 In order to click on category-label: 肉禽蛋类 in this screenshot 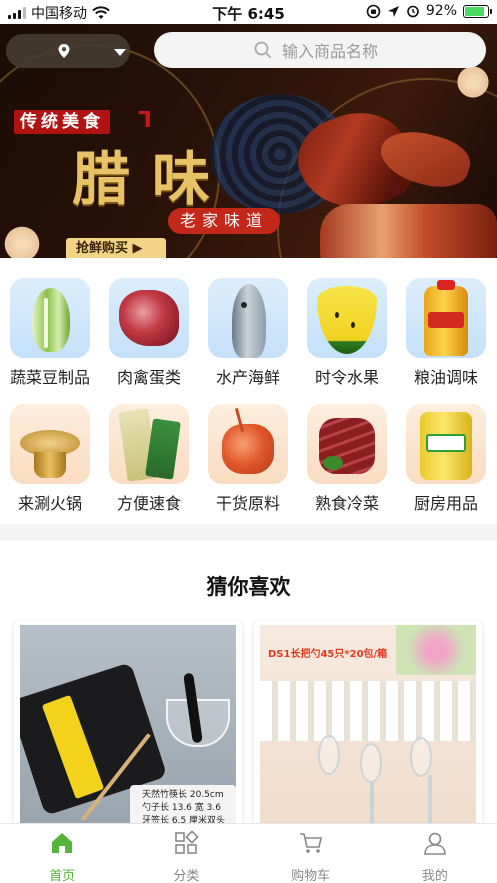, I will do `click(148, 377)`.